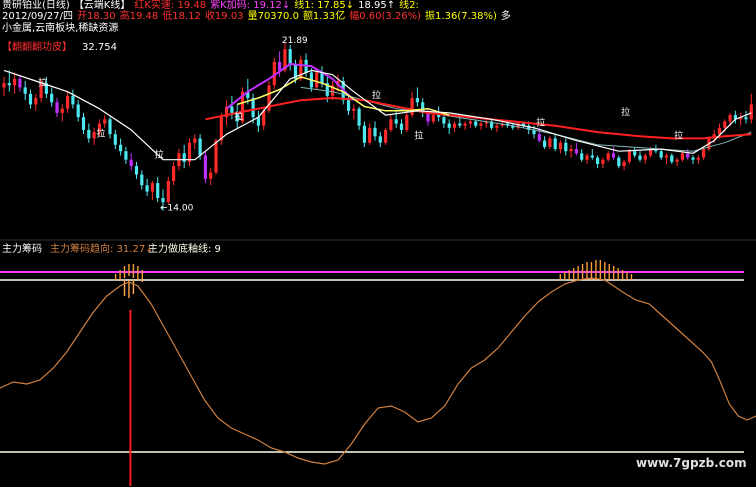  What do you see at coordinates (184, 249) in the screenshot?
I see `indicator-bottom-line-value: 主力做底釉线: 9` at bounding box center [184, 249].